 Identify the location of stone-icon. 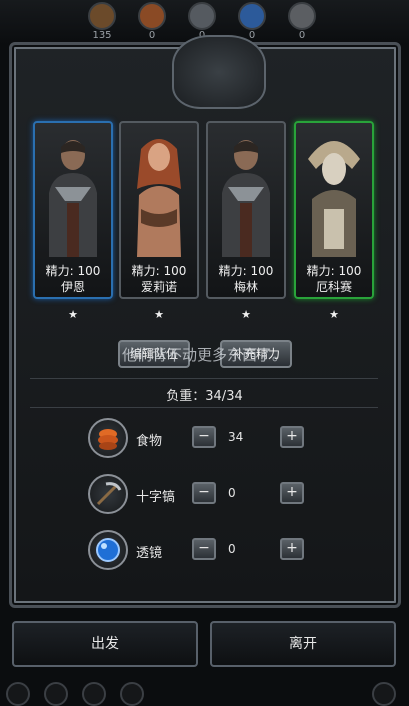
(302, 16).